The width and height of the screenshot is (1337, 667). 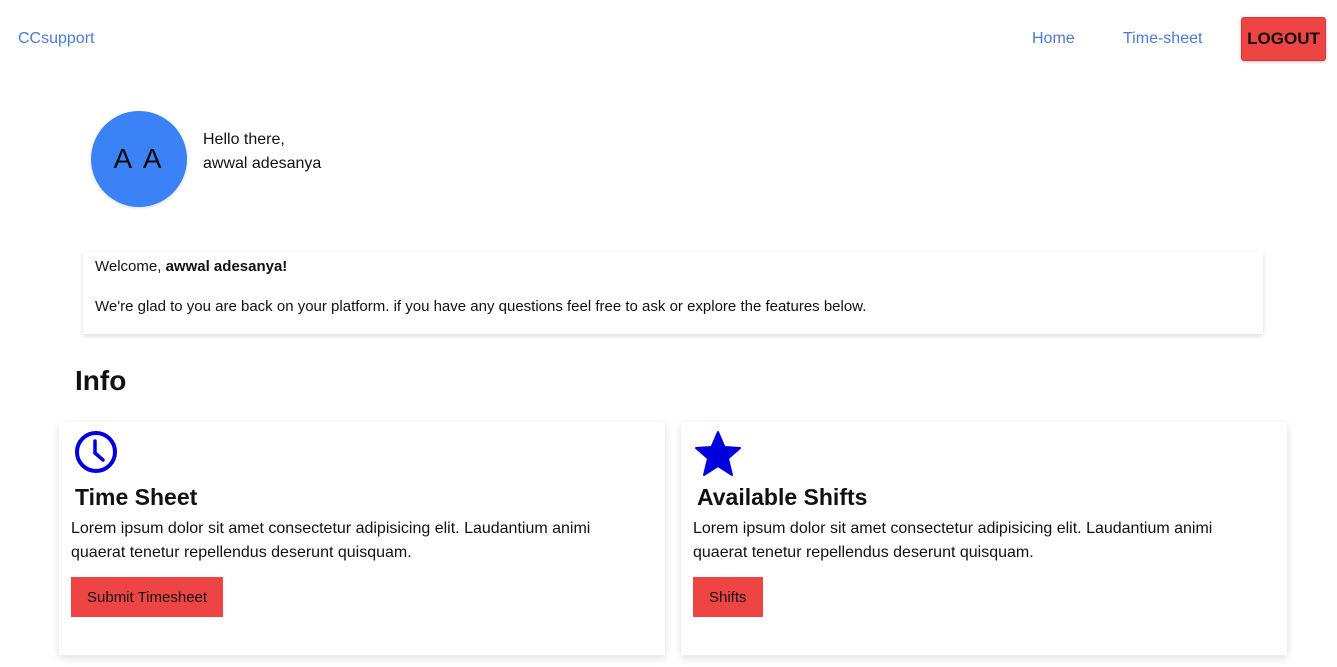 I want to click on welcome-prefix: Welcome,, so click(x=130, y=266).